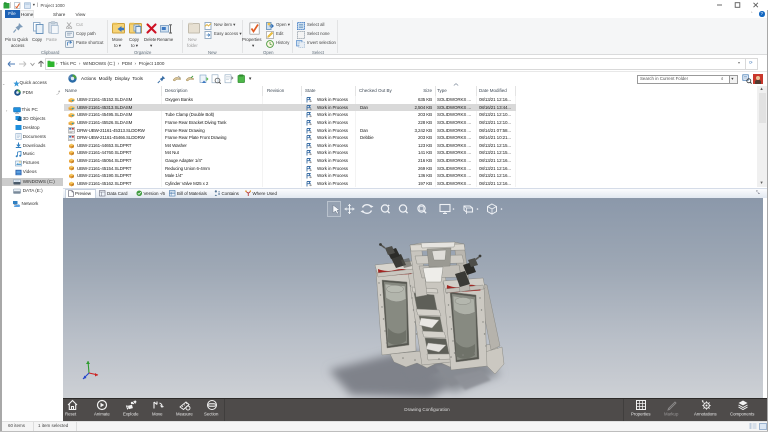 This screenshot has width=768, height=432. Describe the element at coordinates (641, 414) in the screenshot. I see `svg-text: Properties` at that location.